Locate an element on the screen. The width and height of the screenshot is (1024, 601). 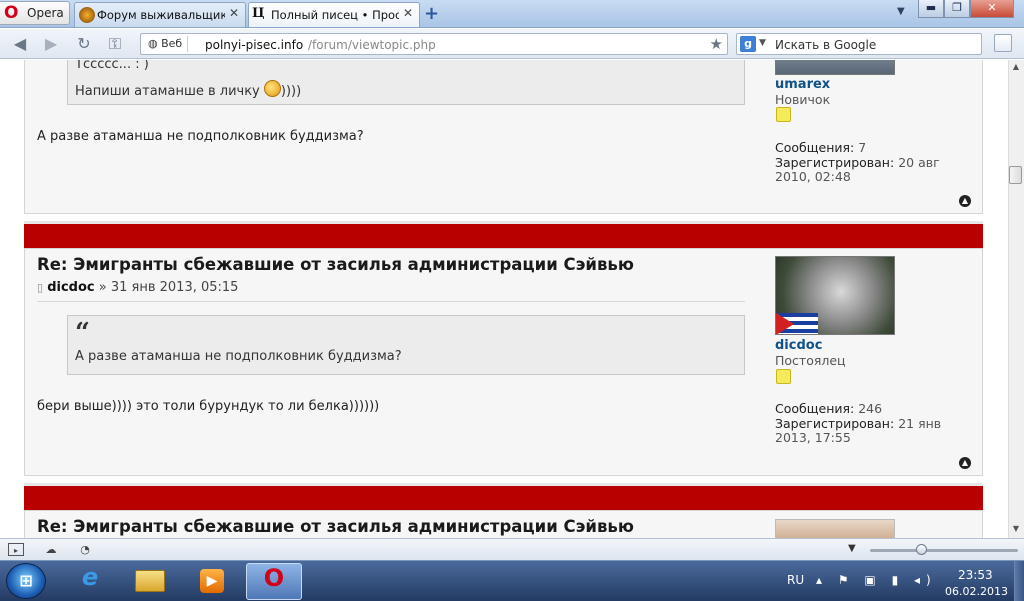
system-tray-icons: ▴ ⚑ ▣ ▮ ◂) is located at coordinates (876, 580).